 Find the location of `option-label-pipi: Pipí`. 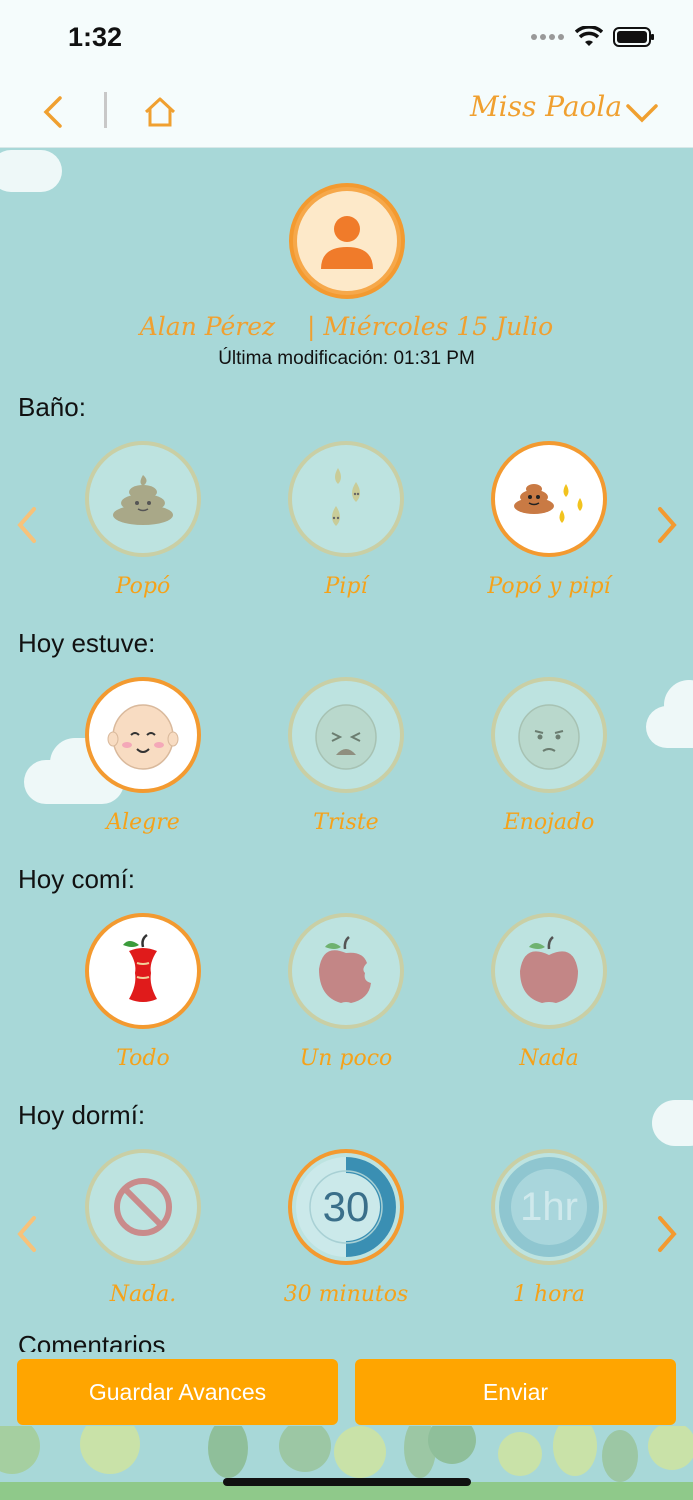

option-label-pipi: Pipí is located at coordinates (346, 586).